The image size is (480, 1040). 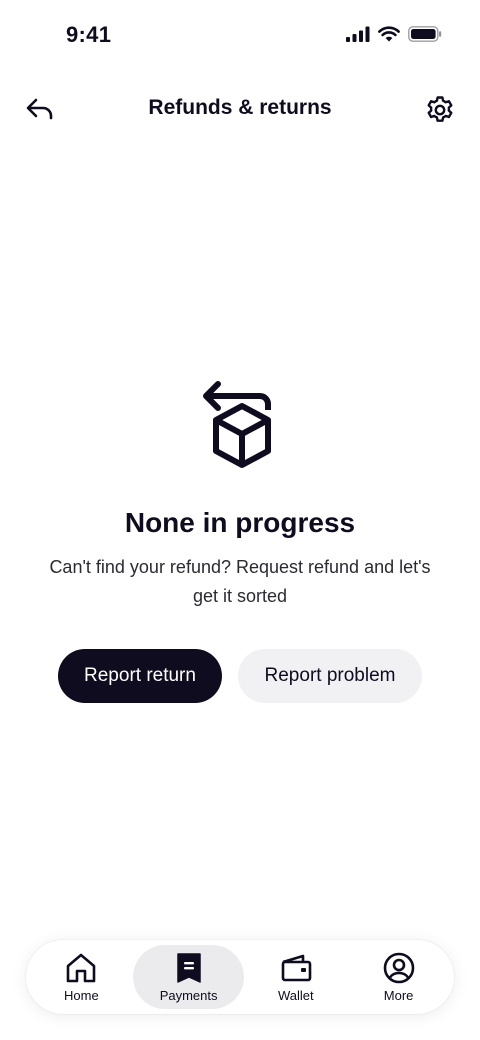 What do you see at coordinates (425, 34) in the screenshot?
I see `battery-icon` at bounding box center [425, 34].